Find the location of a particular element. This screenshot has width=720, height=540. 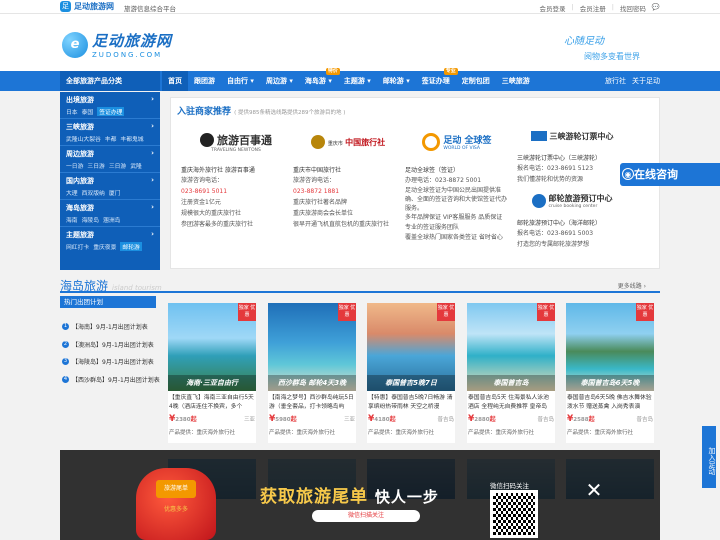

close-icon: ✕ is located at coordinates (594, 490).